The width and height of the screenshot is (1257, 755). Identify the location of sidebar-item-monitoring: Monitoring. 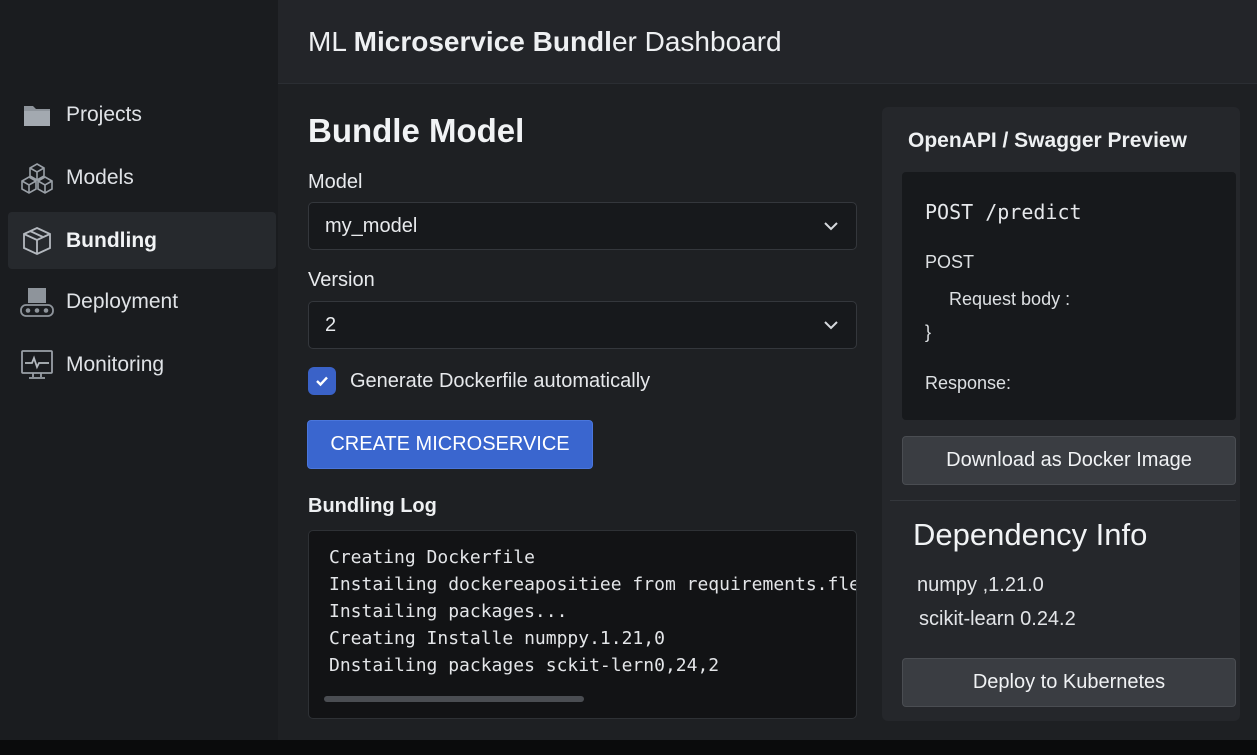
(142, 364).